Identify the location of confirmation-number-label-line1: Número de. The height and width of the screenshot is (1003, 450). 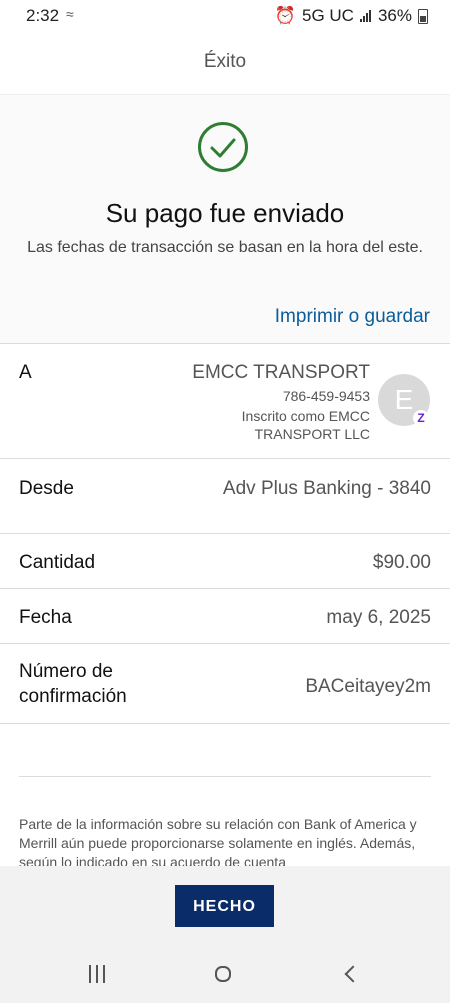
(66, 671).